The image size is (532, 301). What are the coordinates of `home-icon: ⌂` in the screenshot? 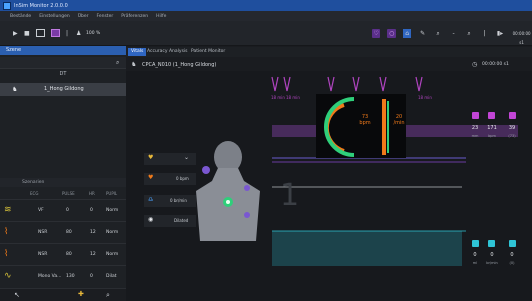 It's located at (407, 33).